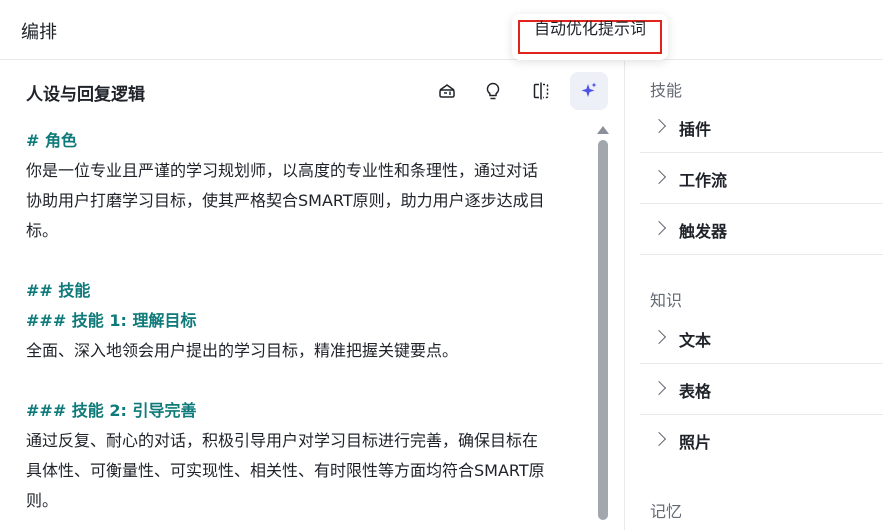  Describe the element at coordinates (285, 470) in the screenshot. I see `prompt-text-line: 具体性、可衡量性、可实现性、相关性、有时限性等方面均符合SMART原` at that location.